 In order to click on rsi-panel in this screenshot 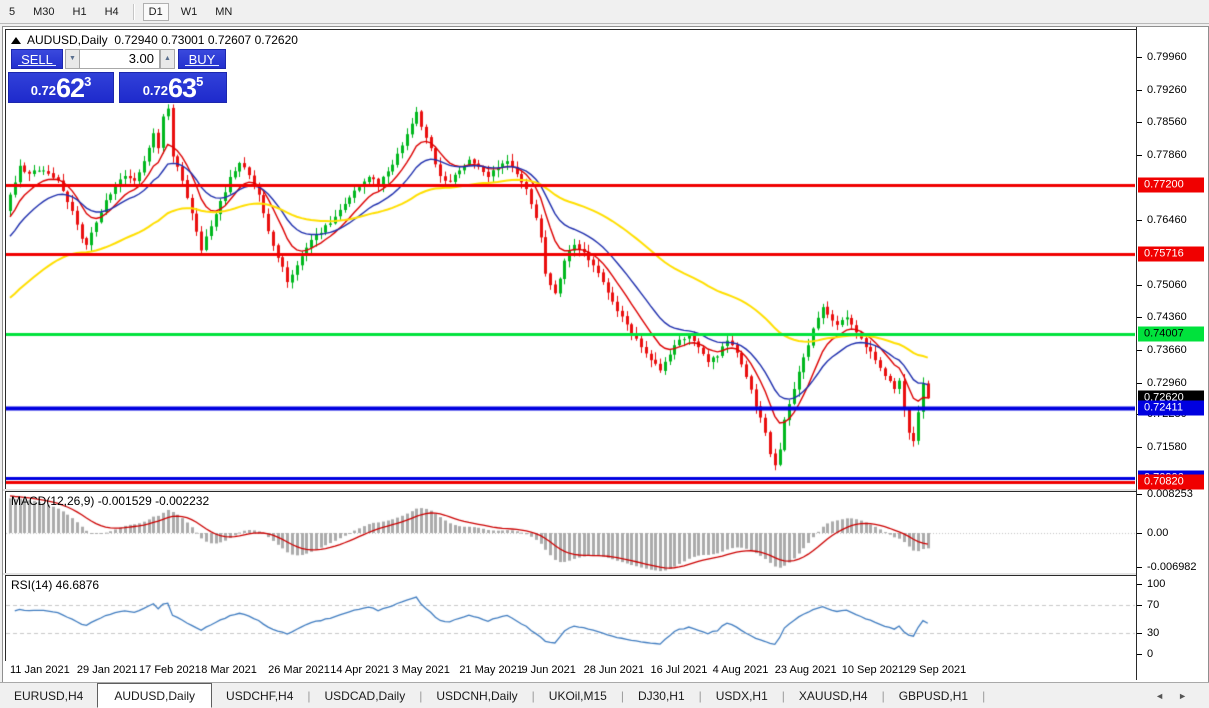, I will do `click(571, 619)`.